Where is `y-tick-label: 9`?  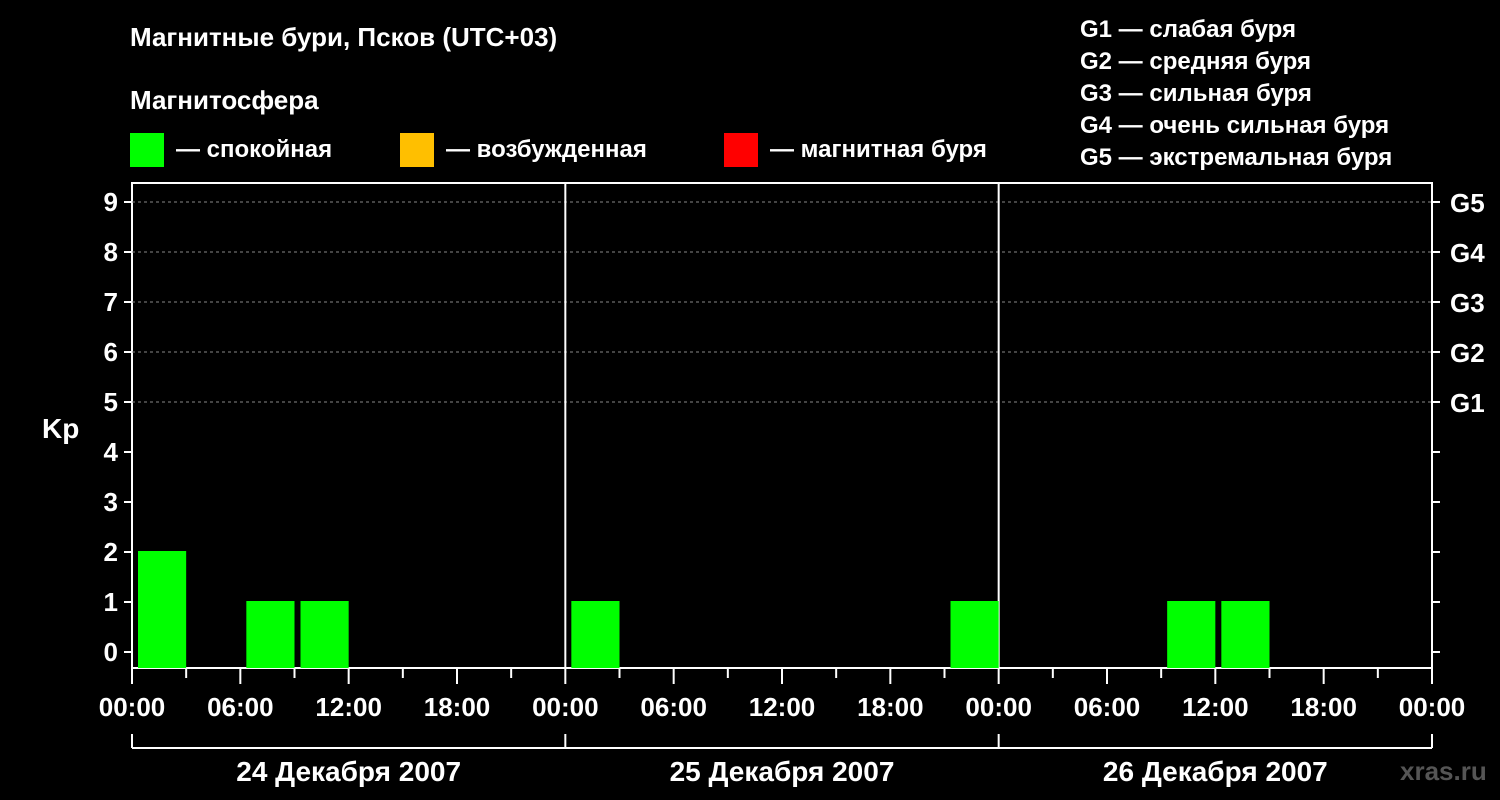
y-tick-label: 9 is located at coordinates (111, 202).